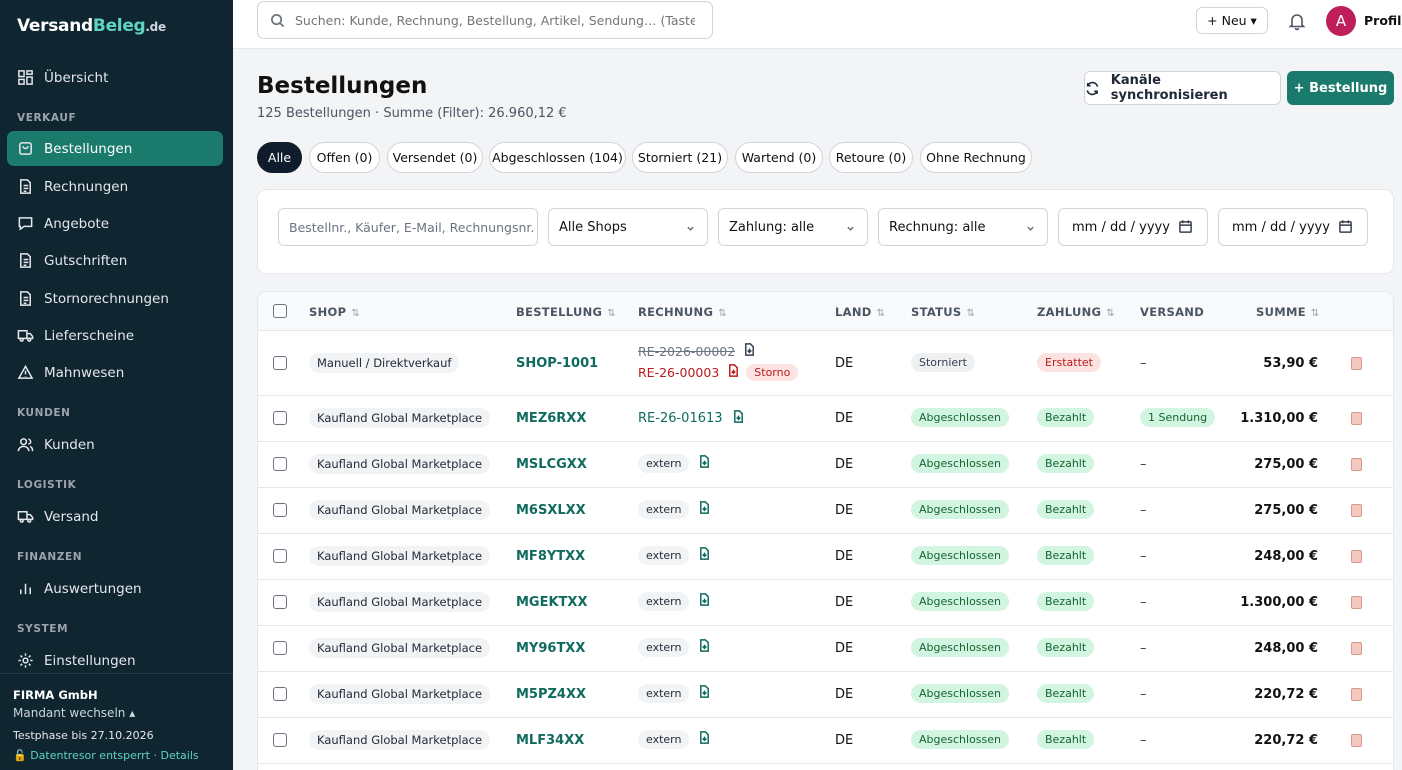 This screenshot has width=1402, height=770. I want to click on tab-offen: Offen (0), so click(344, 157).